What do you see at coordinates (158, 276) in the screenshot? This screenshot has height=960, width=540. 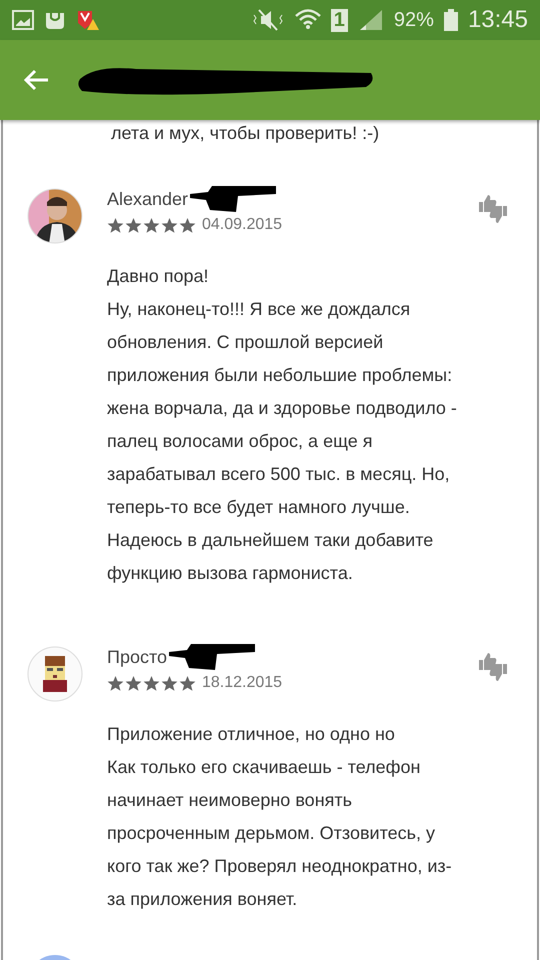 I see `review-title: Давно пора!` at bounding box center [158, 276].